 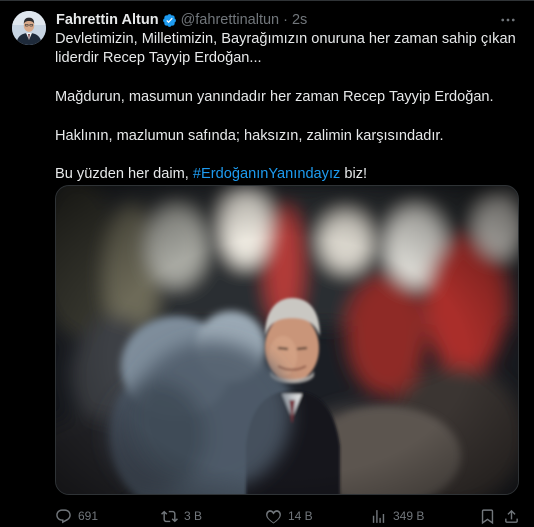 I want to click on verified-badge-icon, so click(x=169, y=20).